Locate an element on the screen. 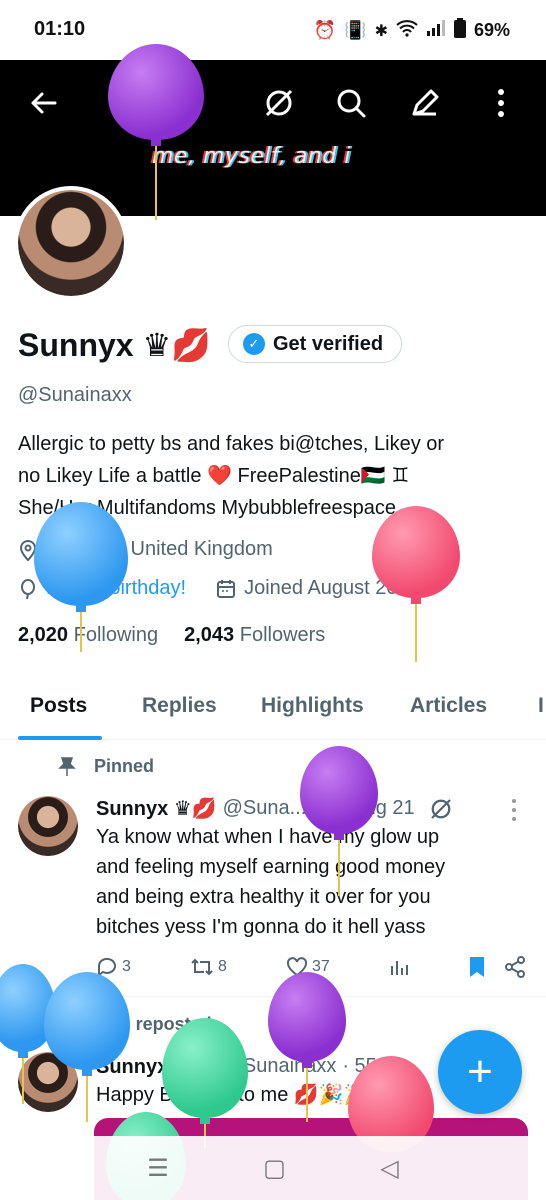  tweet-author-handle: @Sunainaxx is located at coordinates (280, 1066).